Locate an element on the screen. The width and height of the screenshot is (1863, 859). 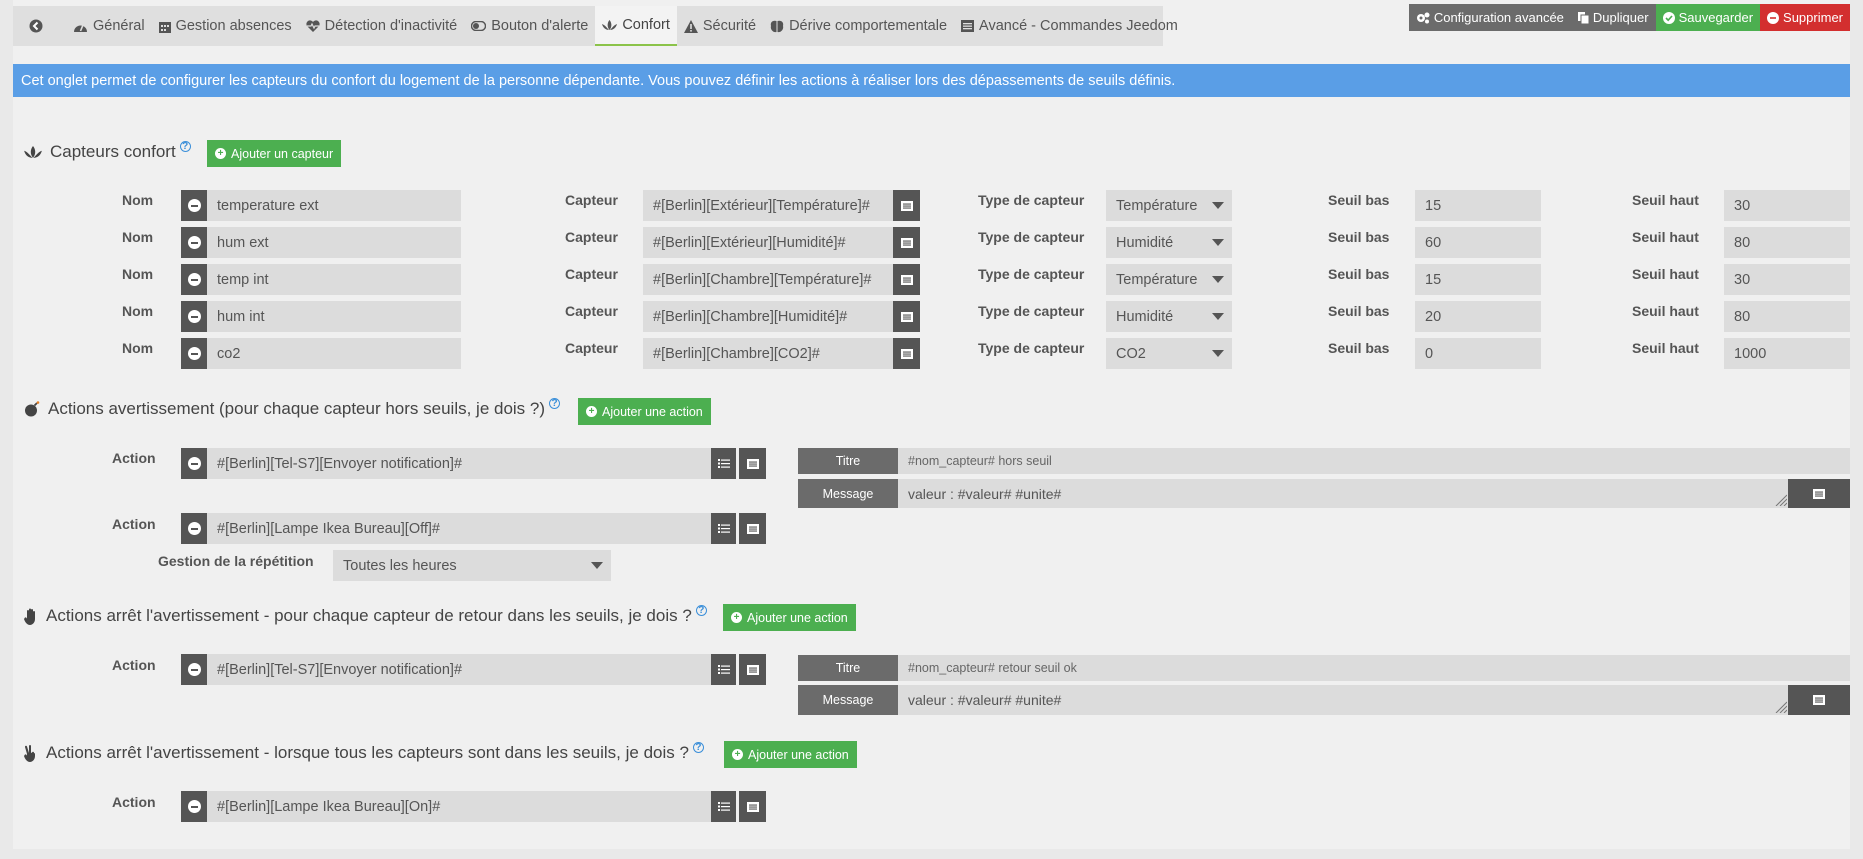
type-label: Type de capteur is located at coordinates (1031, 237).